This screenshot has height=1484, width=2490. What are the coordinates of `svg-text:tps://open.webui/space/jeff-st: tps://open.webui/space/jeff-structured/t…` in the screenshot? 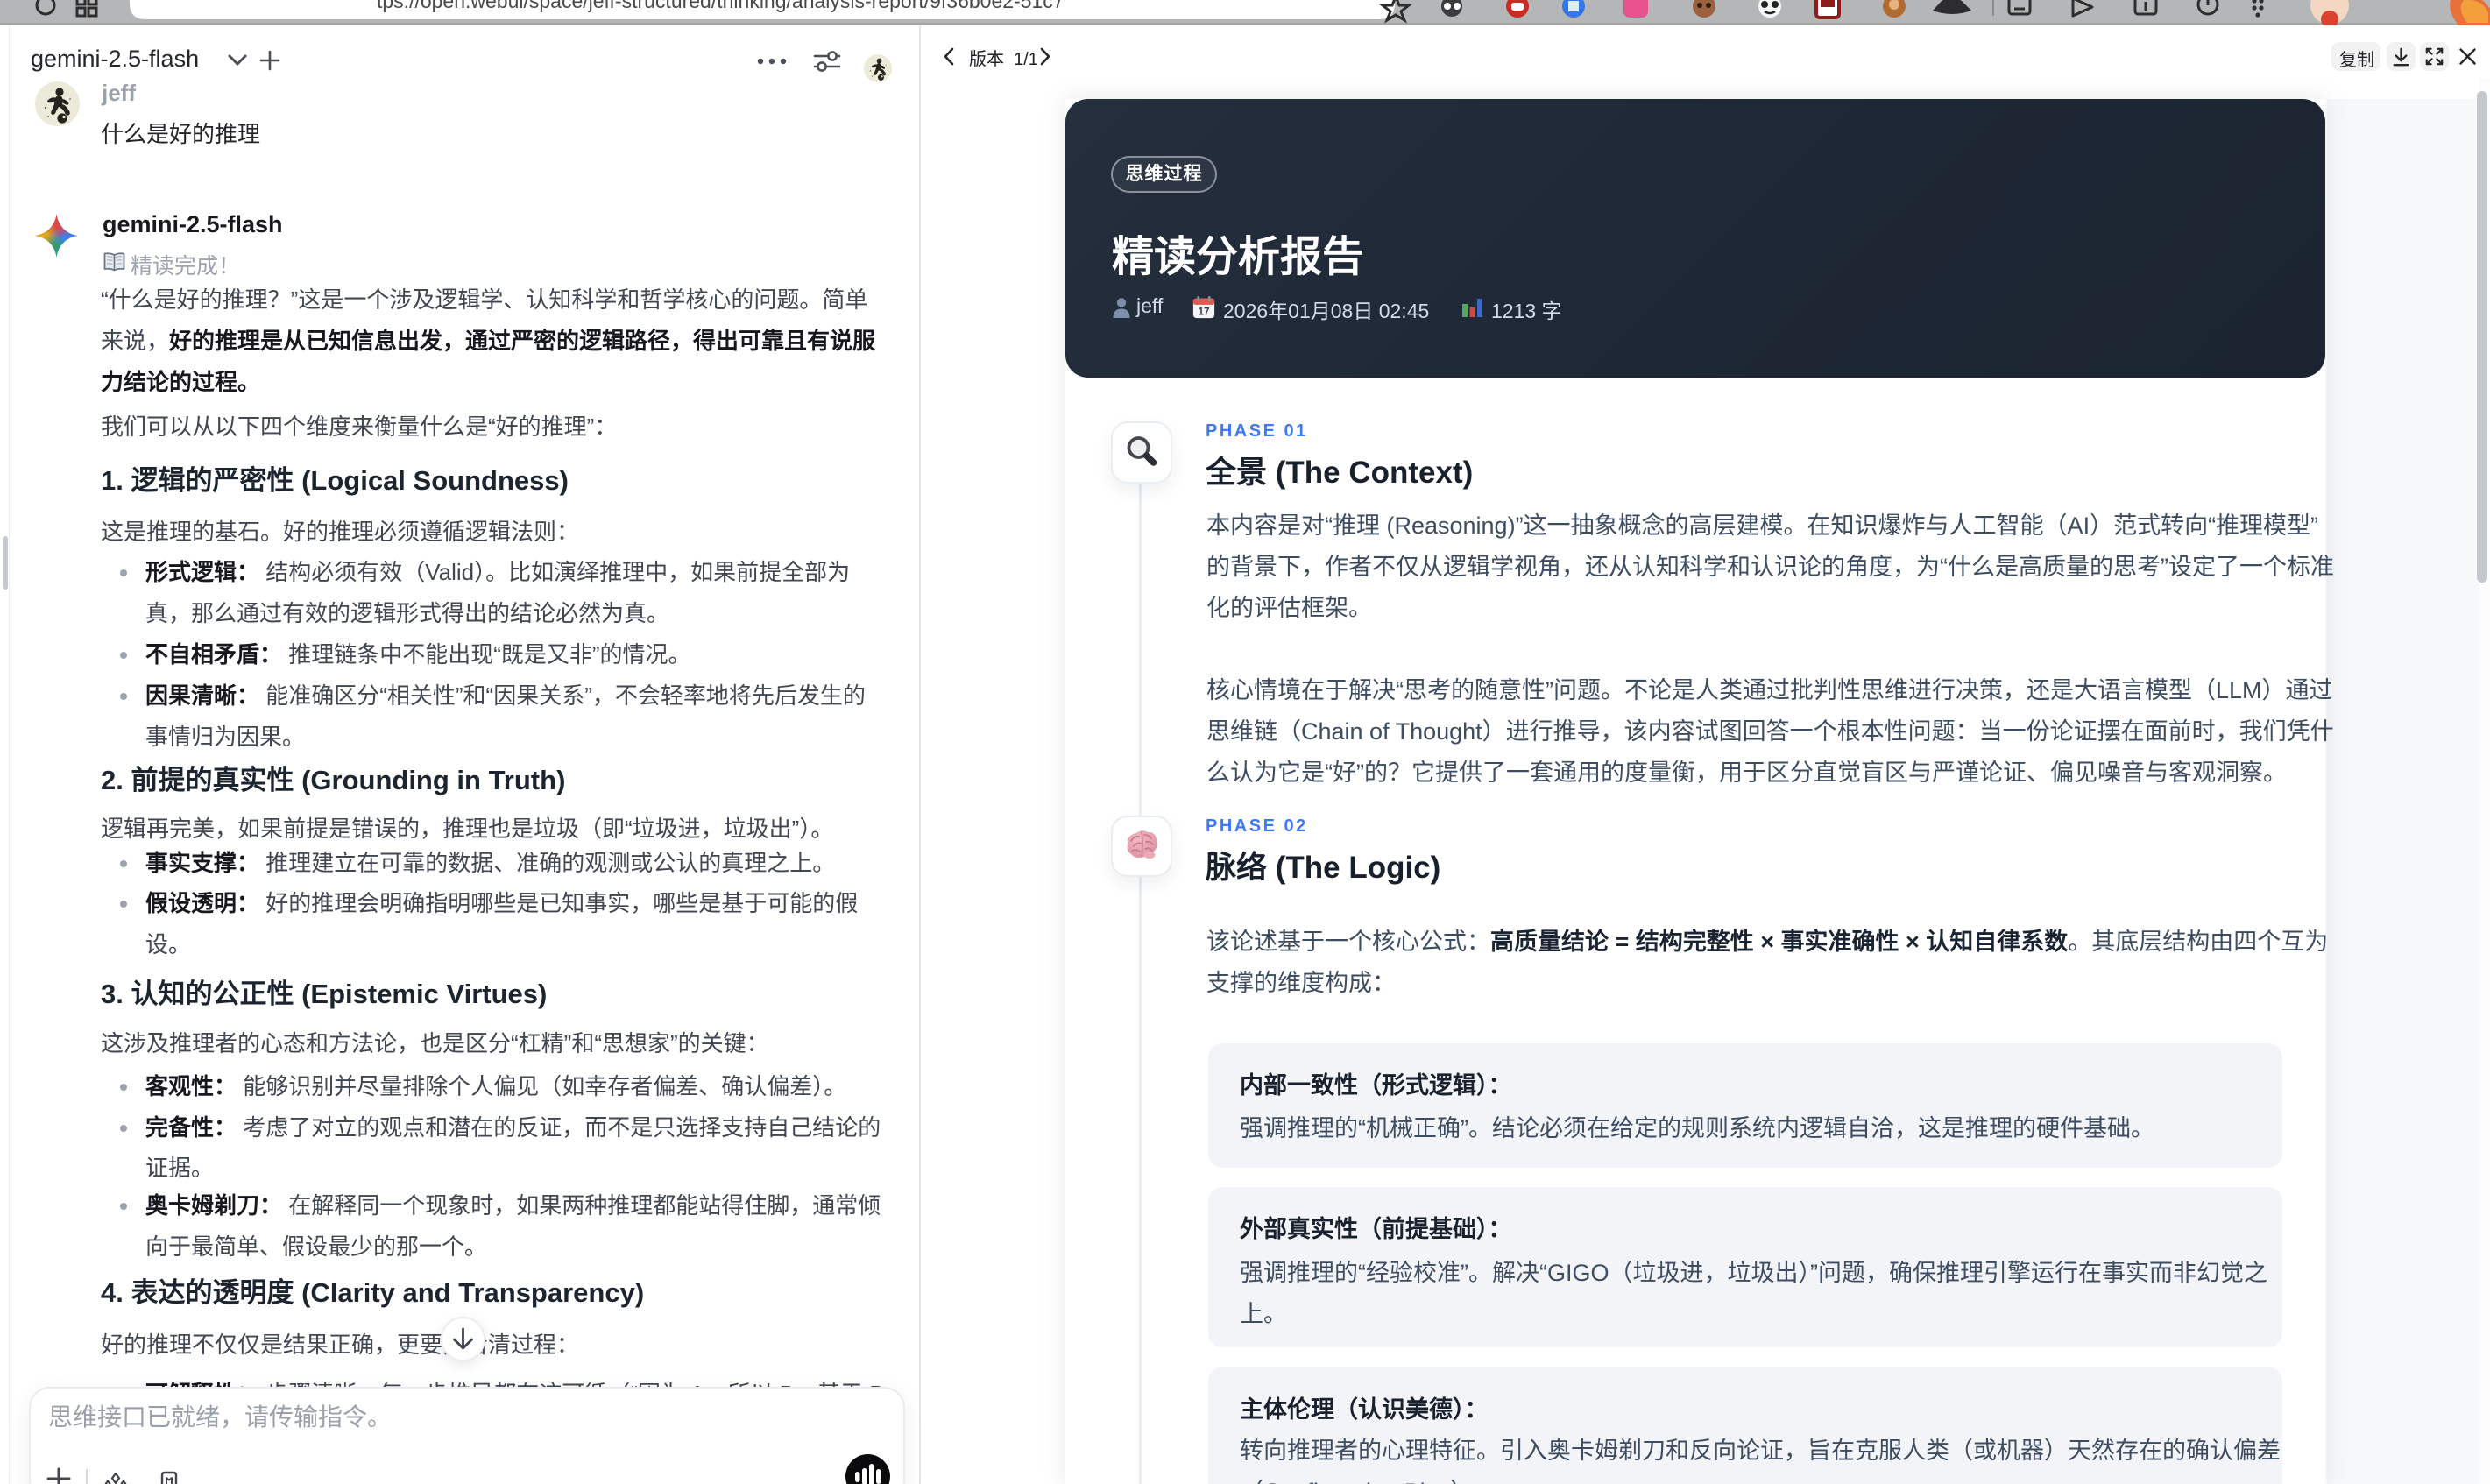 It's located at (721, 6).